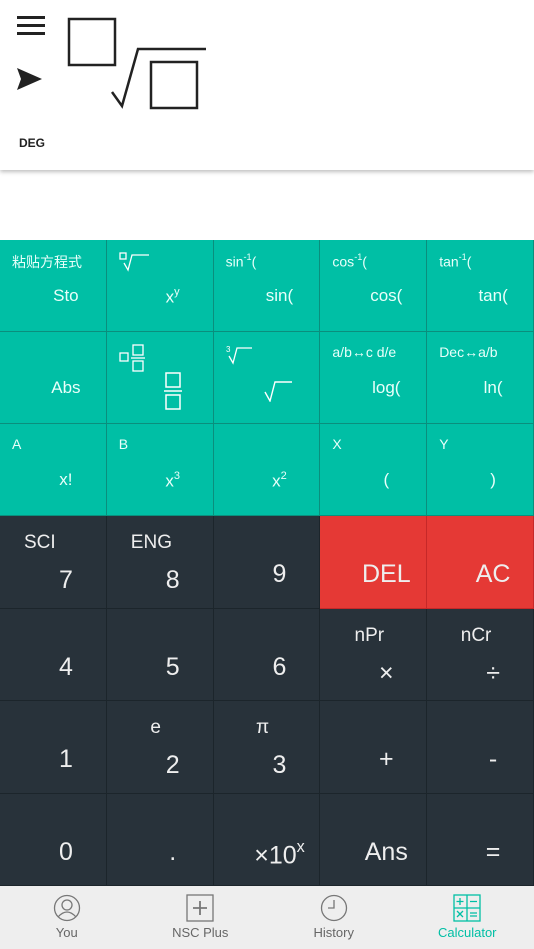 Image resolution: width=534 pixels, height=949 pixels. I want to click on key-1-2-0: 1, so click(53, 747).